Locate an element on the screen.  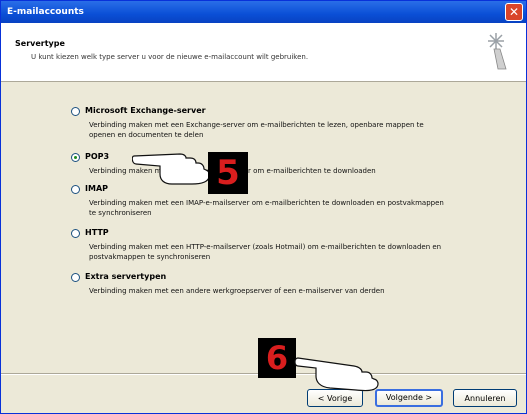
option-label: Microsoft Exchange-server is located at coordinates (145, 110).